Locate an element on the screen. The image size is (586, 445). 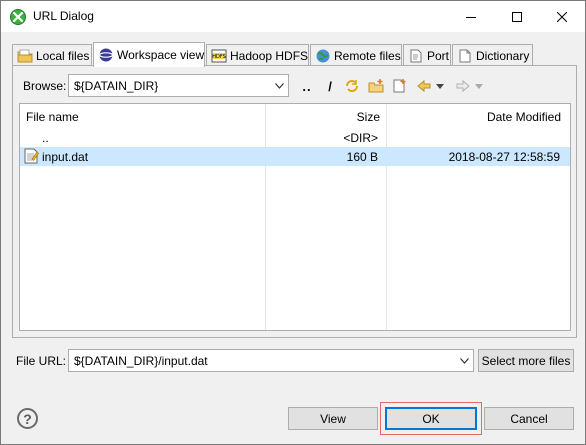
tab-label: Workspace view is located at coordinates (161, 55).